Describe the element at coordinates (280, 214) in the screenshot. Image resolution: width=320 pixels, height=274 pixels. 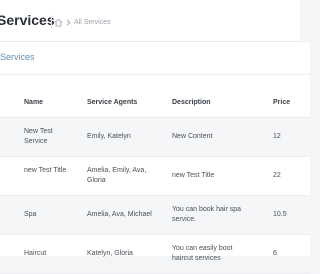
I see `cell-price: 10.5` at that location.